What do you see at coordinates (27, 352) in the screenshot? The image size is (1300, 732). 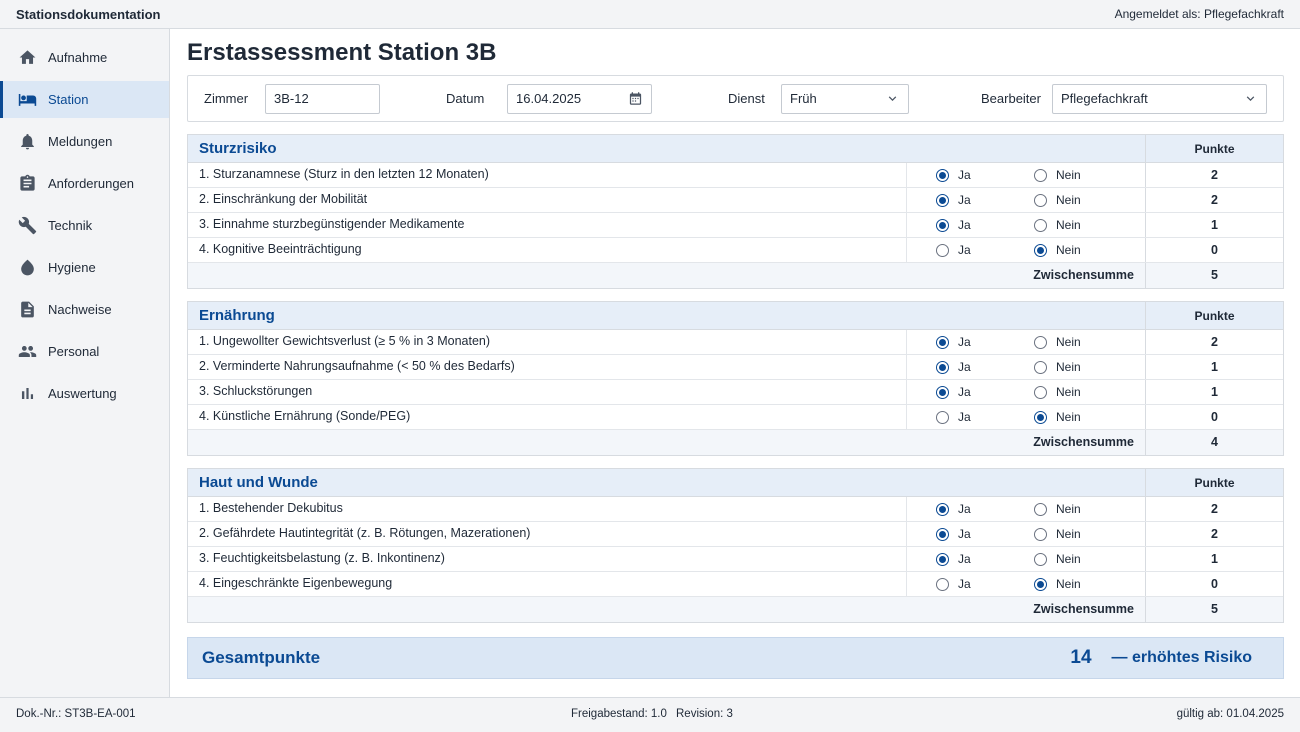 I see `people-icon` at bounding box center [27, 352].